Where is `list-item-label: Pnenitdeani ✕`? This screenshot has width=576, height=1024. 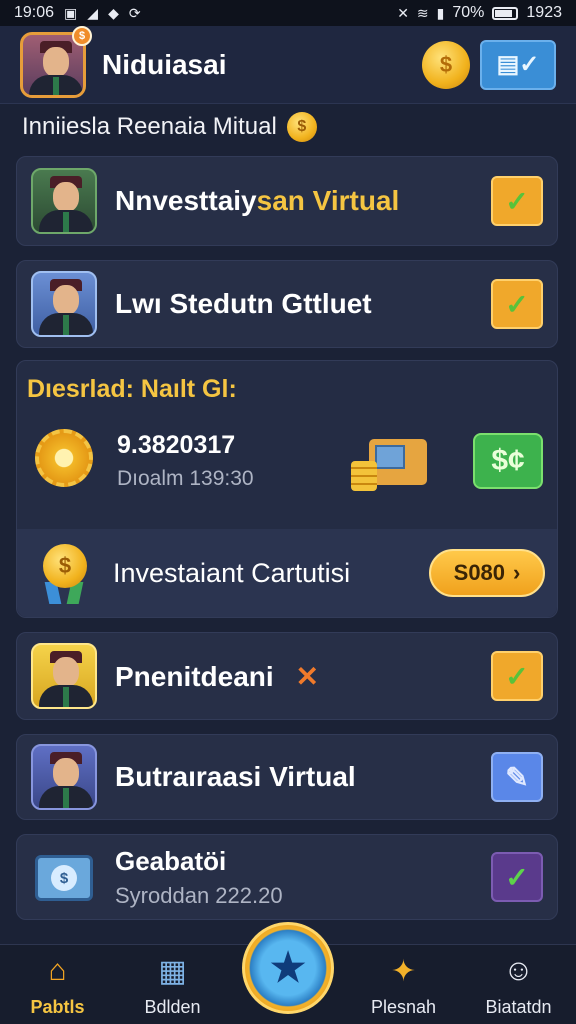
list-item-label: Pnenitdeani ✕ is located at coordinates (217, 676).